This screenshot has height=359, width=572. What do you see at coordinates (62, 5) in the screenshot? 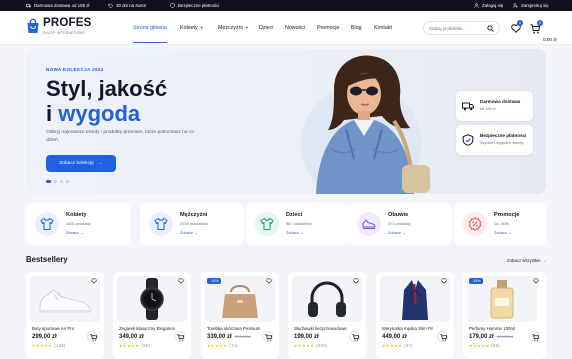
I see `topbar-shipping-text: Darmowa dostawa od 199 zł` at bounding box center [62, 5].